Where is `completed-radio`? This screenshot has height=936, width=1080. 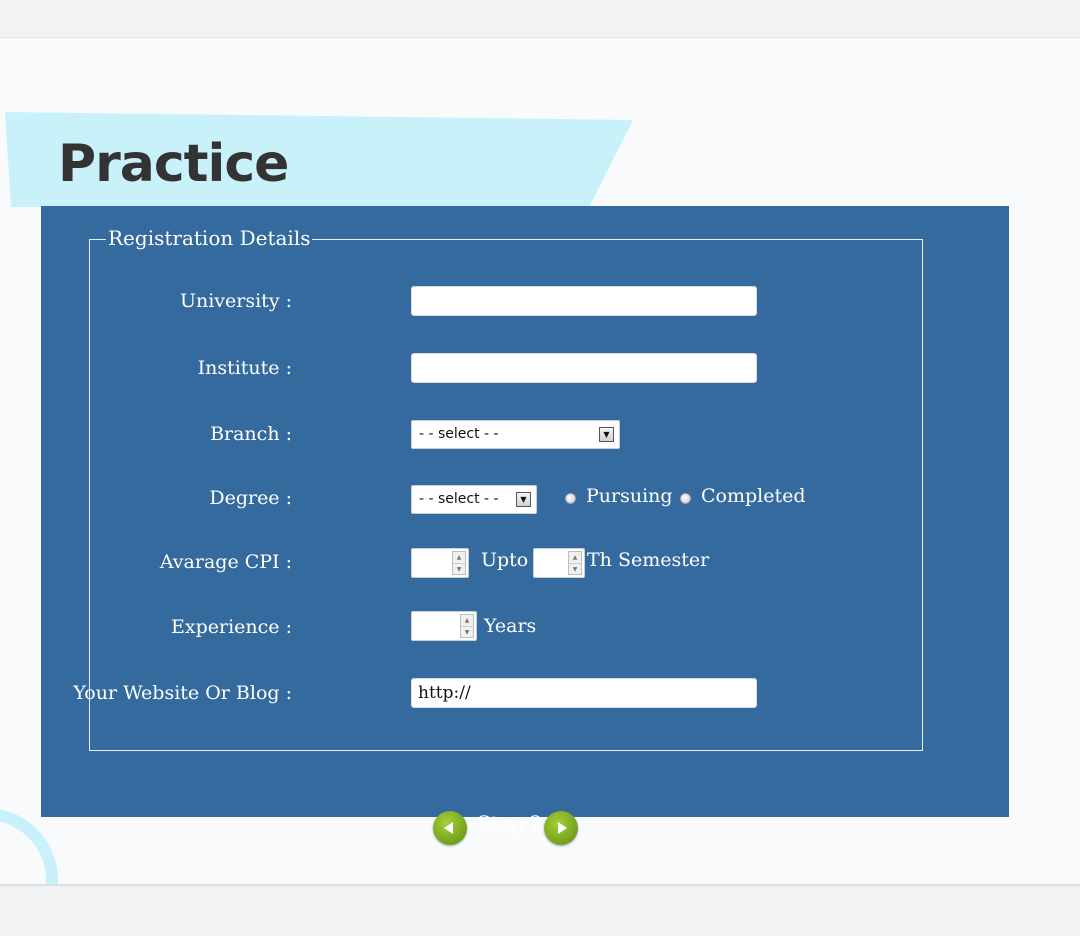 completed-radio is located at coordinates (685, 498).